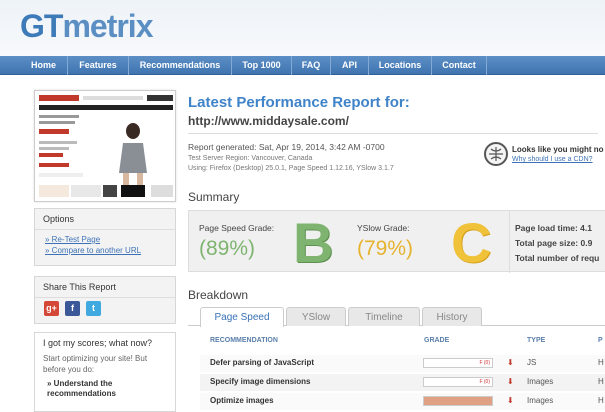  Describe the element at coordinates (237, 228) in the screenshot. I see `pagespeed-grade-label: Page Speed Grade:` at that location.